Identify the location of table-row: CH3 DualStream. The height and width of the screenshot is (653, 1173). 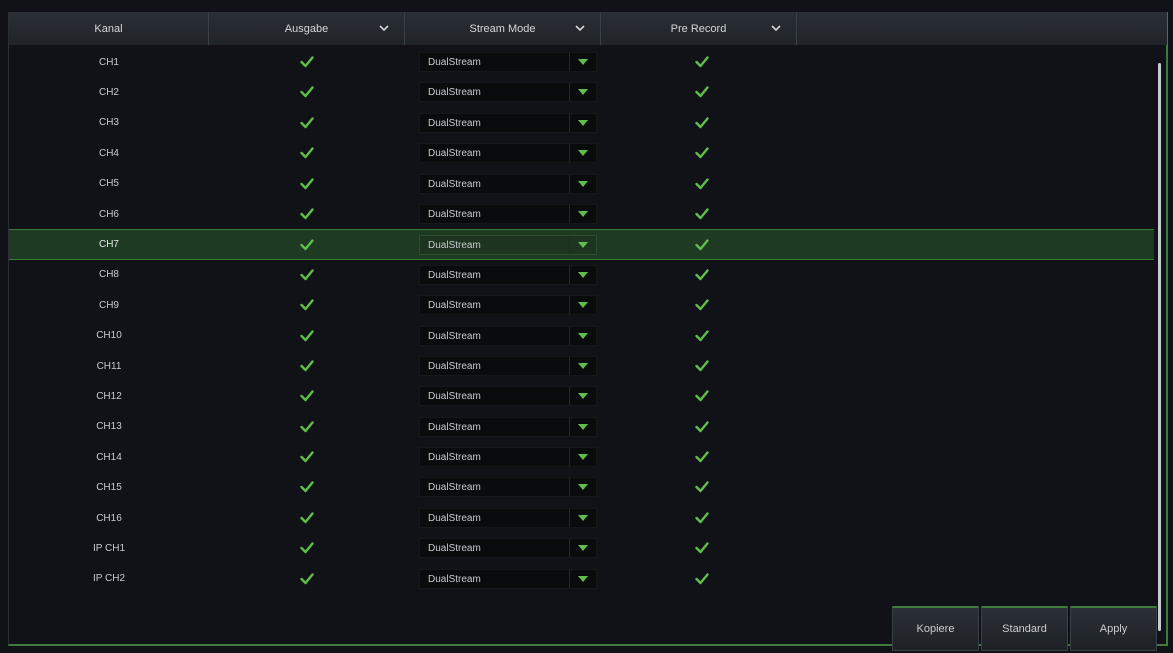
(581, 123).